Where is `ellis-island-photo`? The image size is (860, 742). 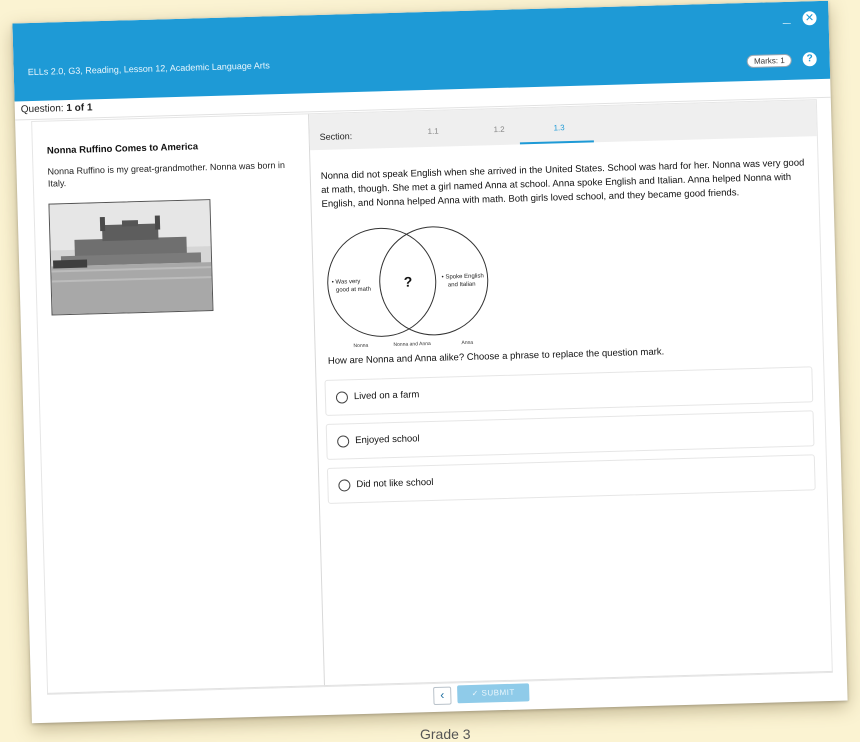
ellis-island-photo is located at coordinates (131, 257).